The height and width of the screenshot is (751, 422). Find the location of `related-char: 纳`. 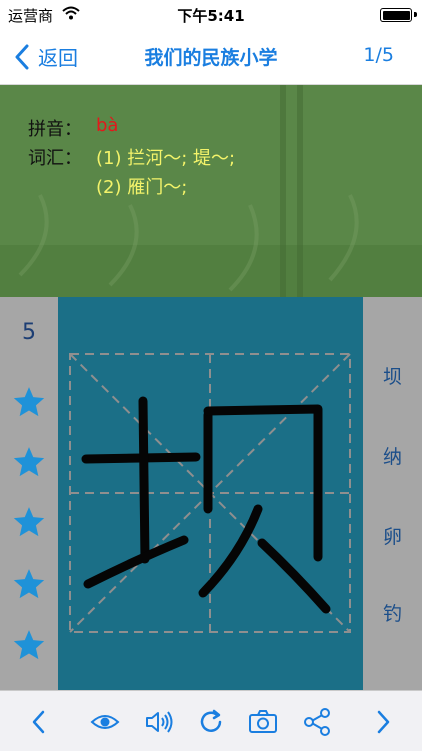

related-char: 纳 is located at coordinates (392, 455).